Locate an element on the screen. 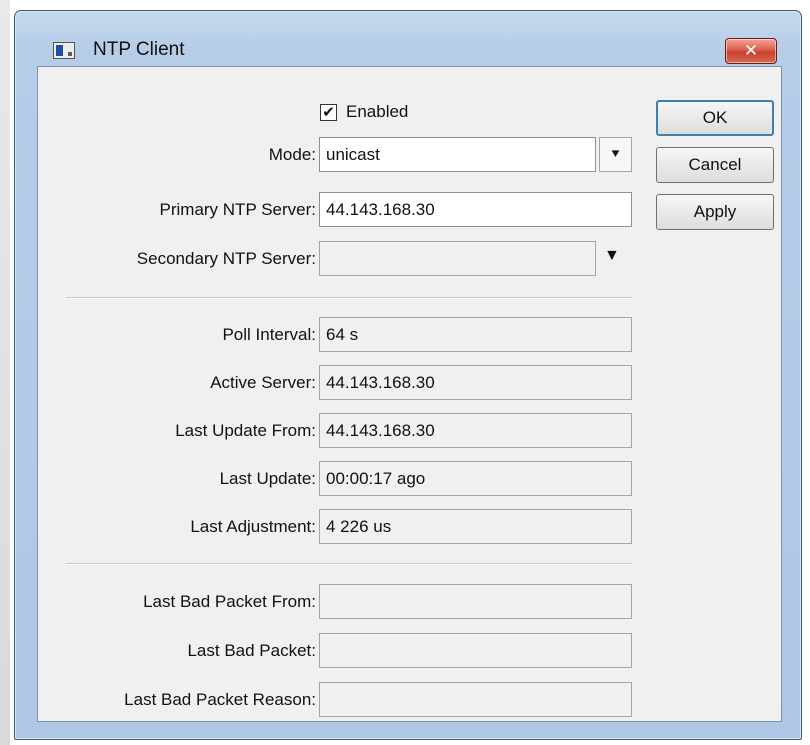 This screenshot has width=810, height=745. last-bad-packet-from-label: Last Bad Packet From: is located at coordinates (229, 601).